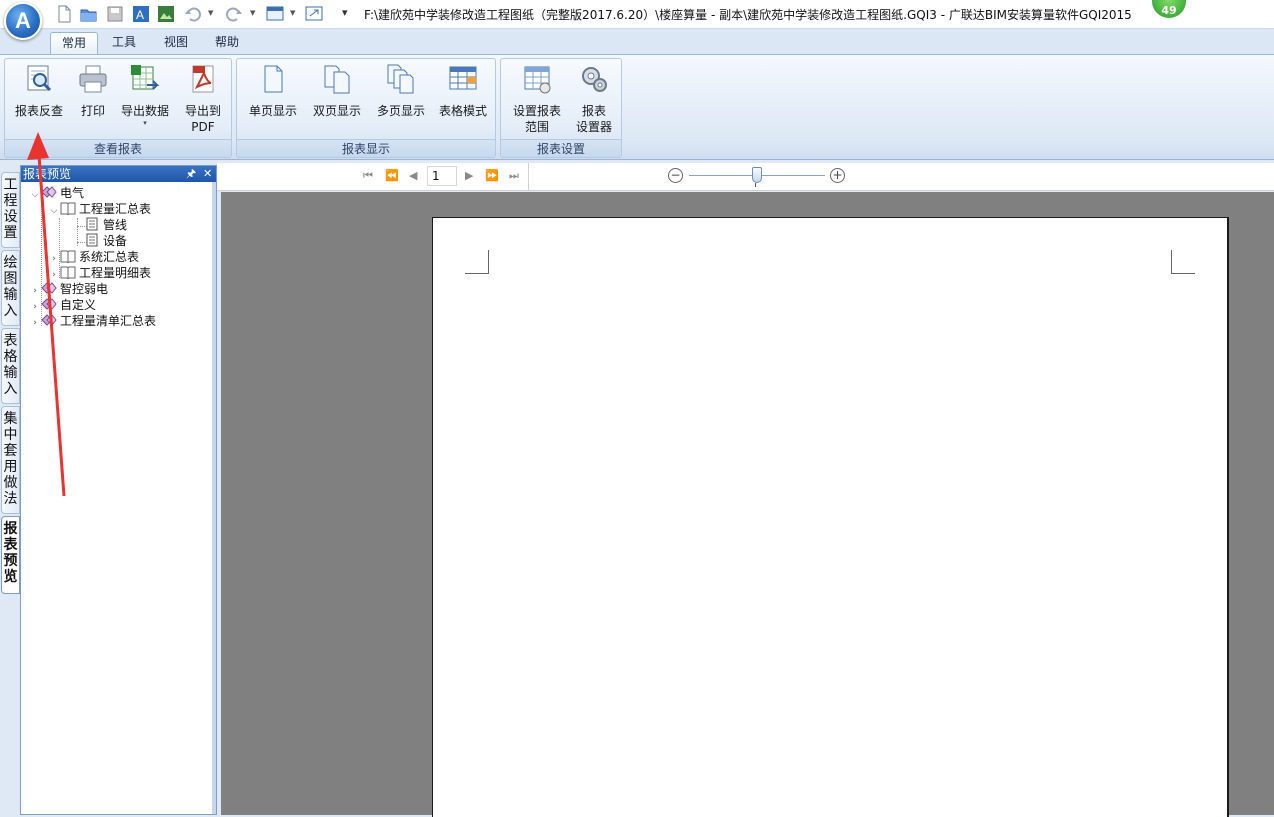 Image resolution: width=1274 pixels, height=817 pixels. Describe the element at coordinates (193, 14) in the screenshot. I see `undo-icon` at that location.